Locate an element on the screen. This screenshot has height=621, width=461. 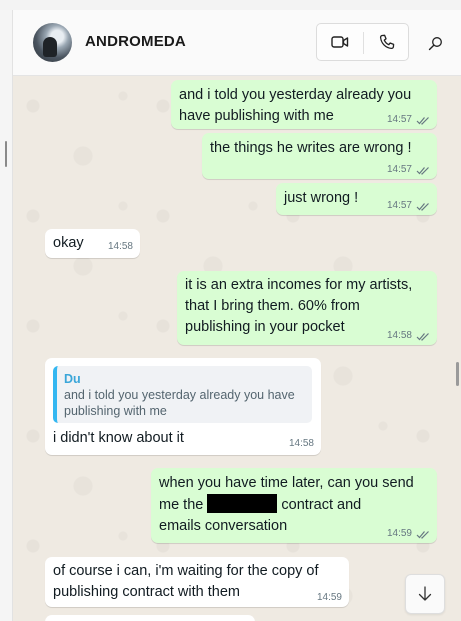
search-button is located at coordinates (435, 43).